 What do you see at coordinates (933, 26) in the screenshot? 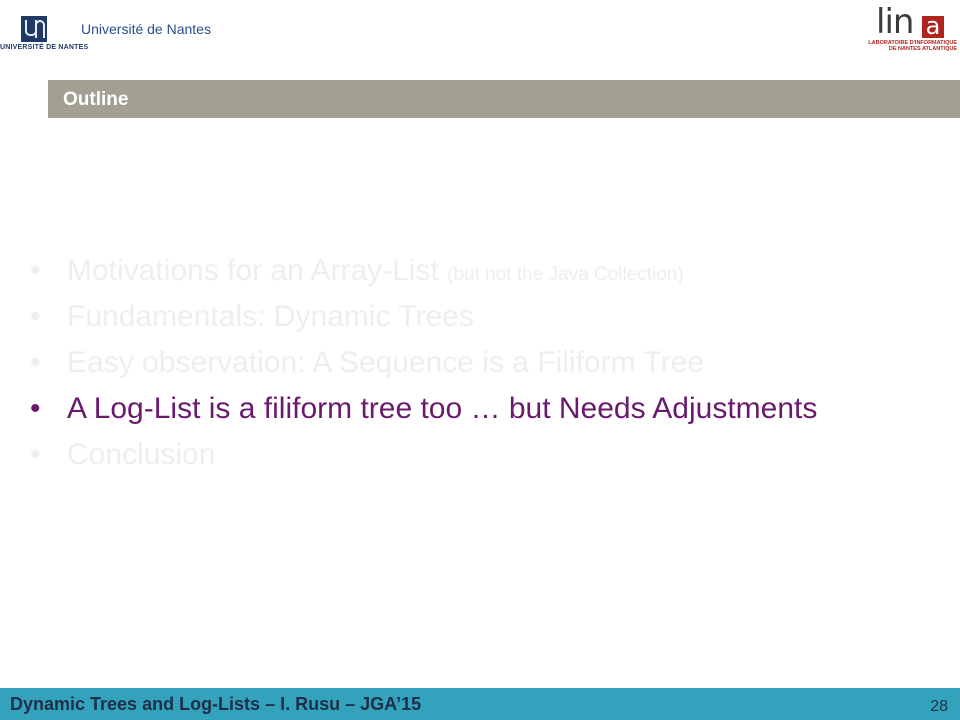
I see `lina-logo-letter: a` at bounding box center [933, 26].